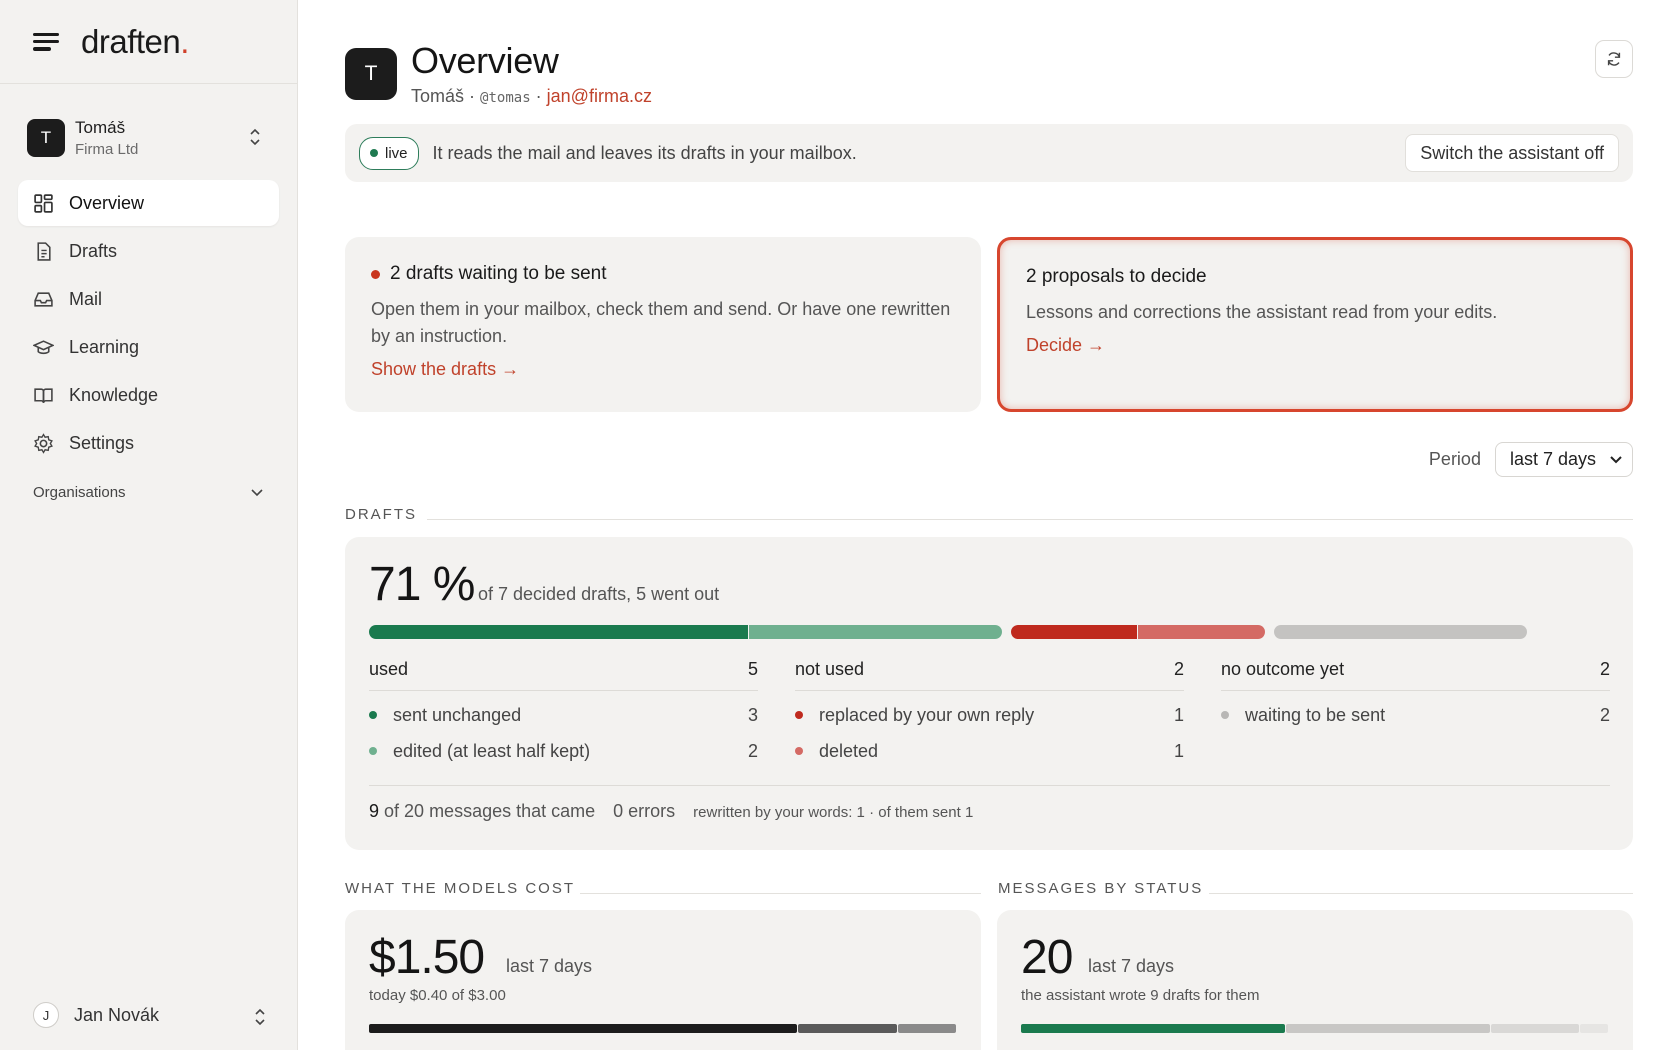 The image size is (1680, 1050). Describe the element at coordinates (117, 1014) in the screenshot. I see `user-name: Jan Novák` at that location.